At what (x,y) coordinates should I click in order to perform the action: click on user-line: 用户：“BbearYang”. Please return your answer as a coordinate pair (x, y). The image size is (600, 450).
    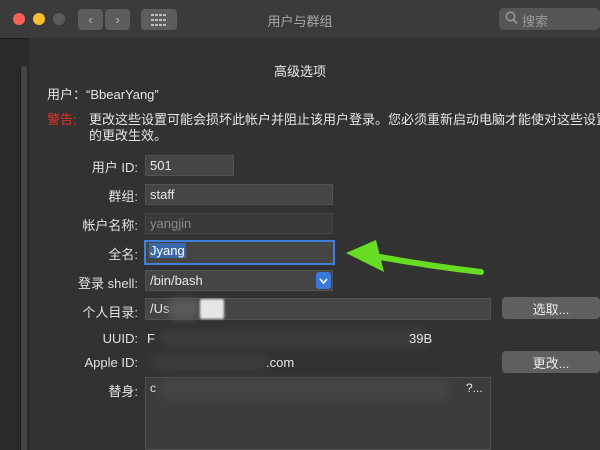
    Looking at the image, I should click on (103, 94).